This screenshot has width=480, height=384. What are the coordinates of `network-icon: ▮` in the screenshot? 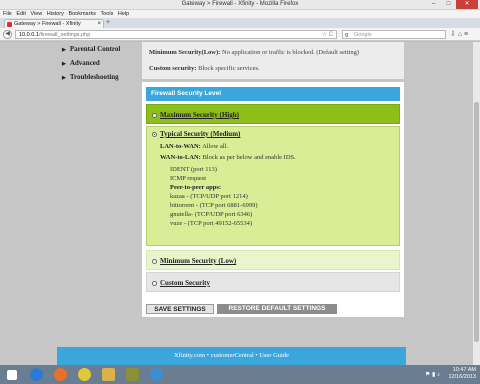 It's located at (433, 375).